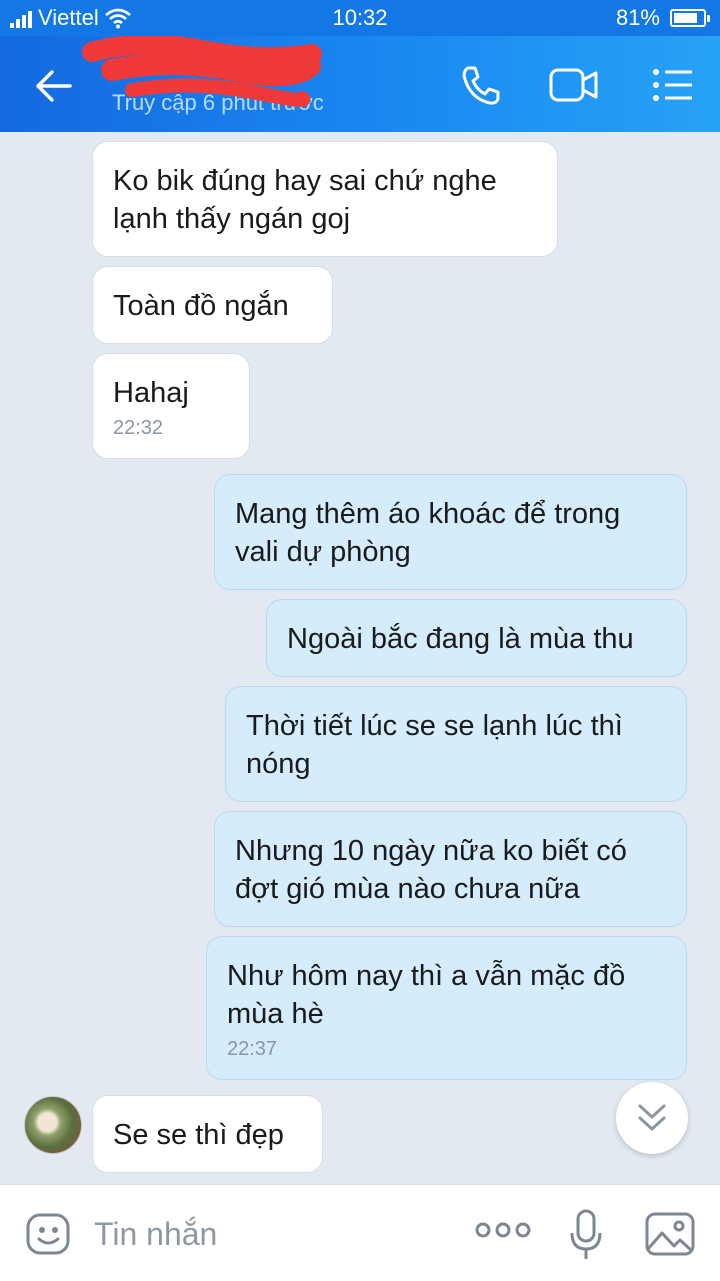 Image resolution: width=720 pixels, height=1281 pixels. I want to click on microphone-icon, so click(586, 1235).